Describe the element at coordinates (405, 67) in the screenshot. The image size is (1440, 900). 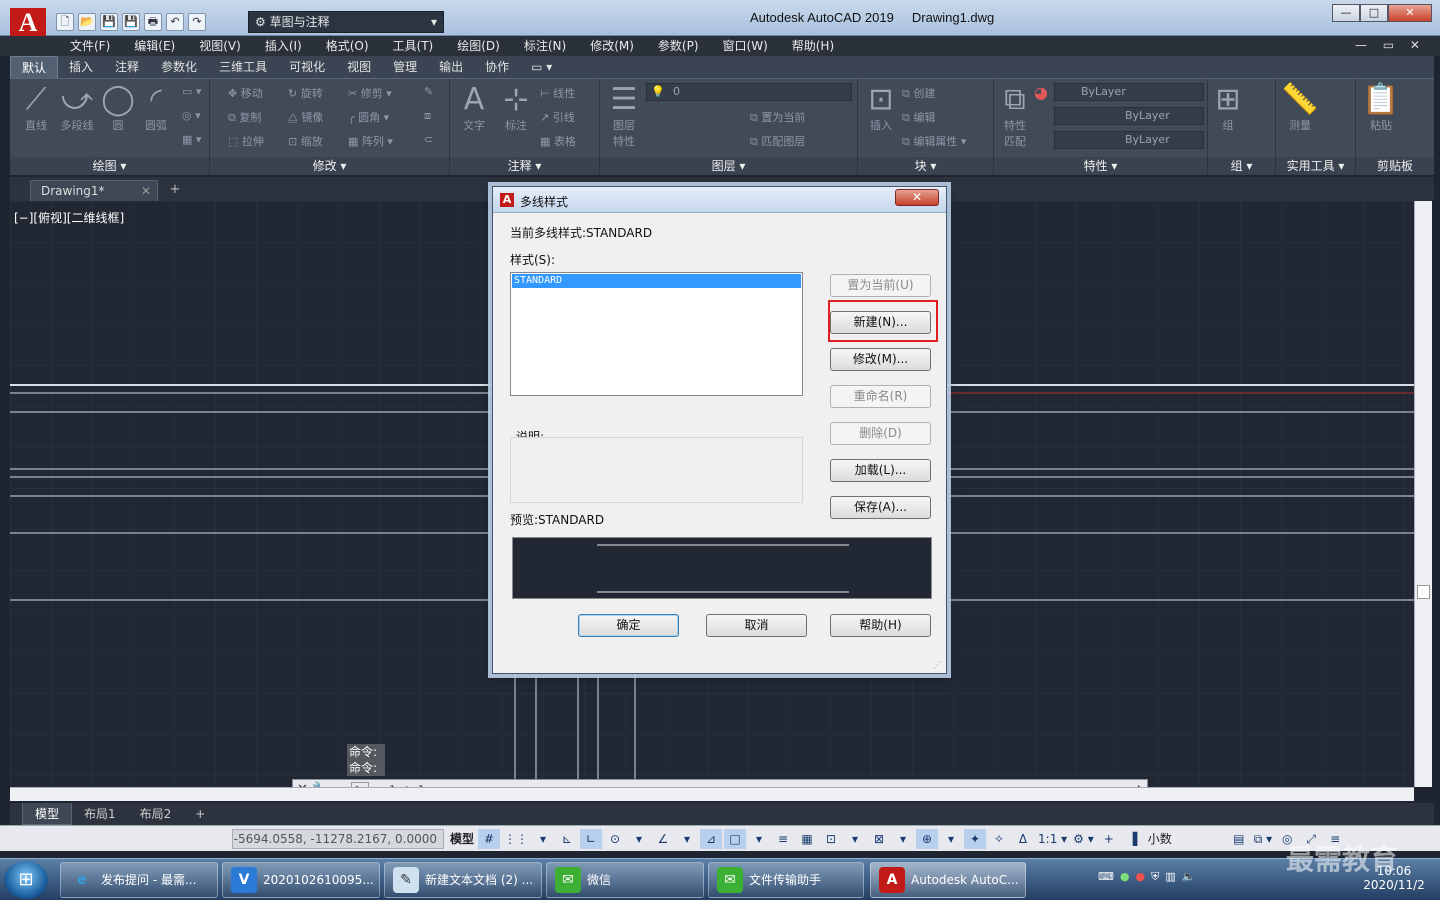
I see `tab-manage: 管理` at that location.